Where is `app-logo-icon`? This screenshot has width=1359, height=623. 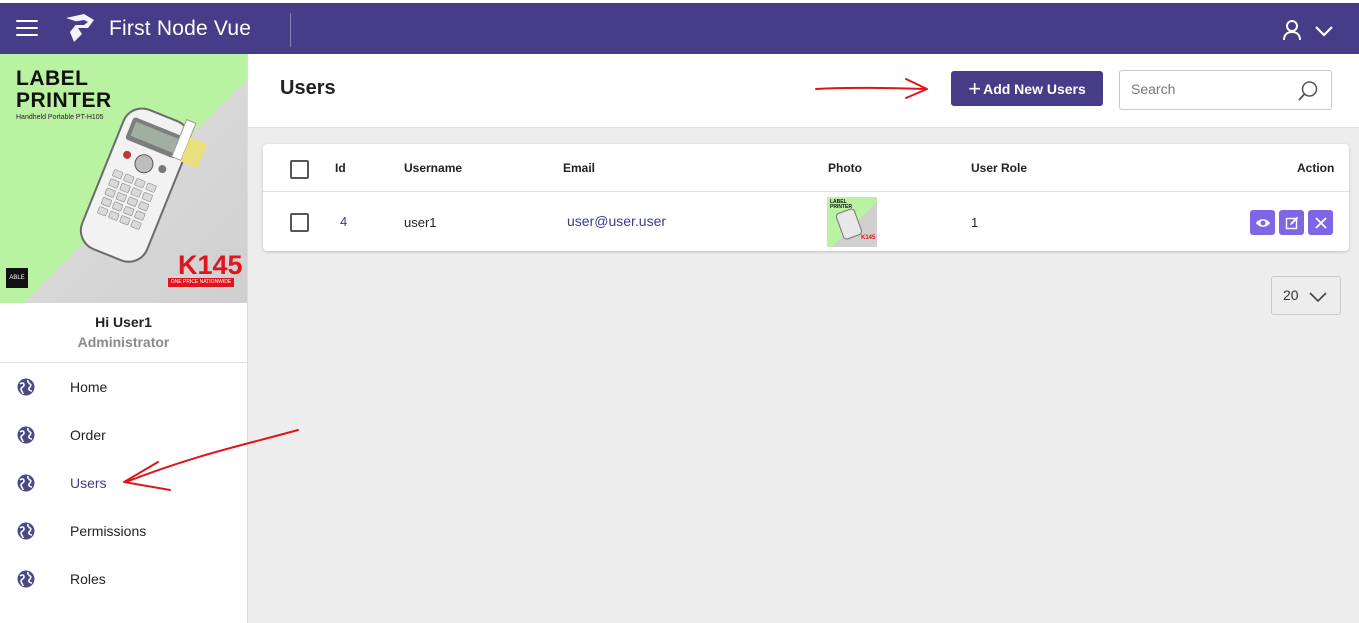 app-logo-icon is located at coordinates (80, 28).